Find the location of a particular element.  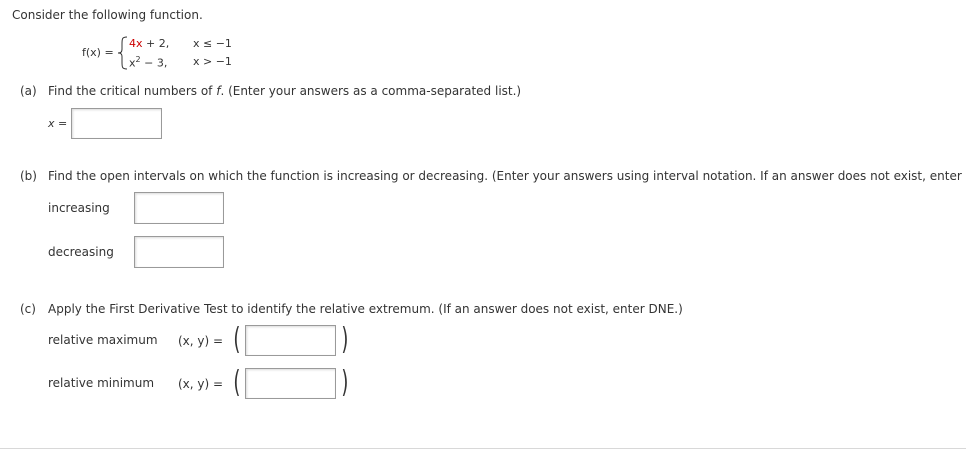

decreasing-label: decreasing is located at coordinates (81, 252).